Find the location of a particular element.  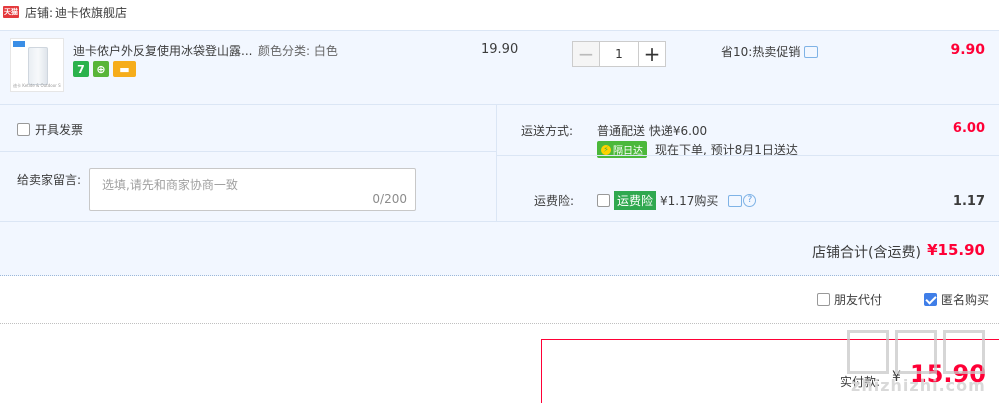

quantity-input: 1 is located at coordinates (619, 54).